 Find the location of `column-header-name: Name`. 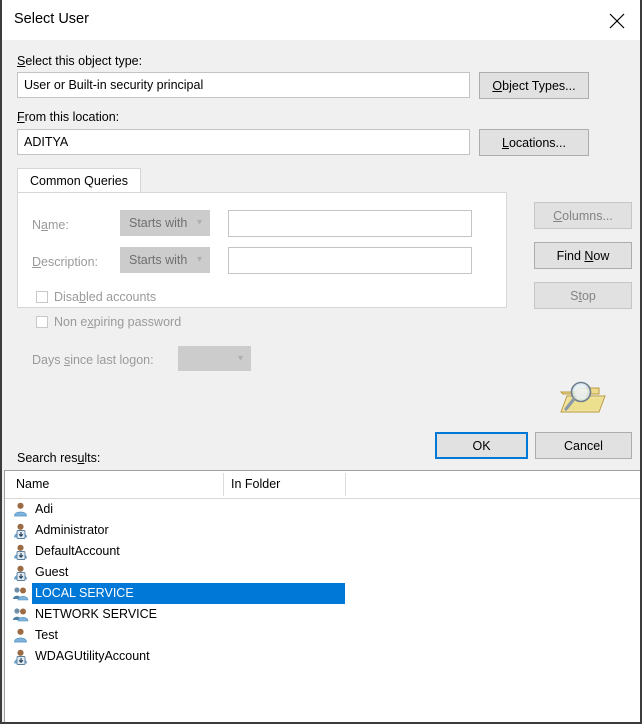

column-header-name: Name is located at coordinates (32, 484).